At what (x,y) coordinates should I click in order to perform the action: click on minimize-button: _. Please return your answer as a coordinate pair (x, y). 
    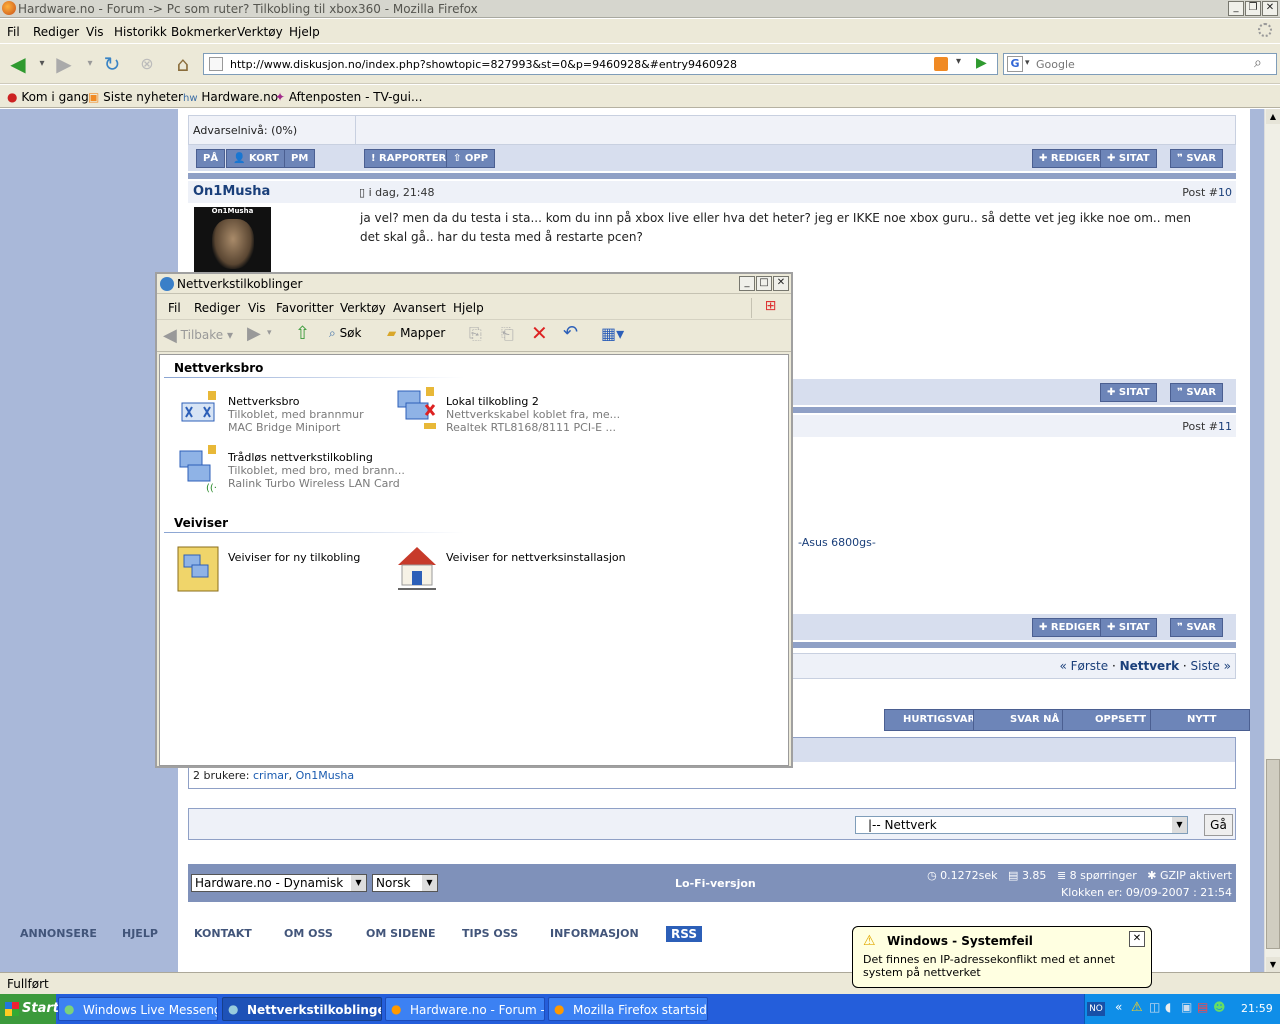
    Looking at the image, I should click on (1236, 8).